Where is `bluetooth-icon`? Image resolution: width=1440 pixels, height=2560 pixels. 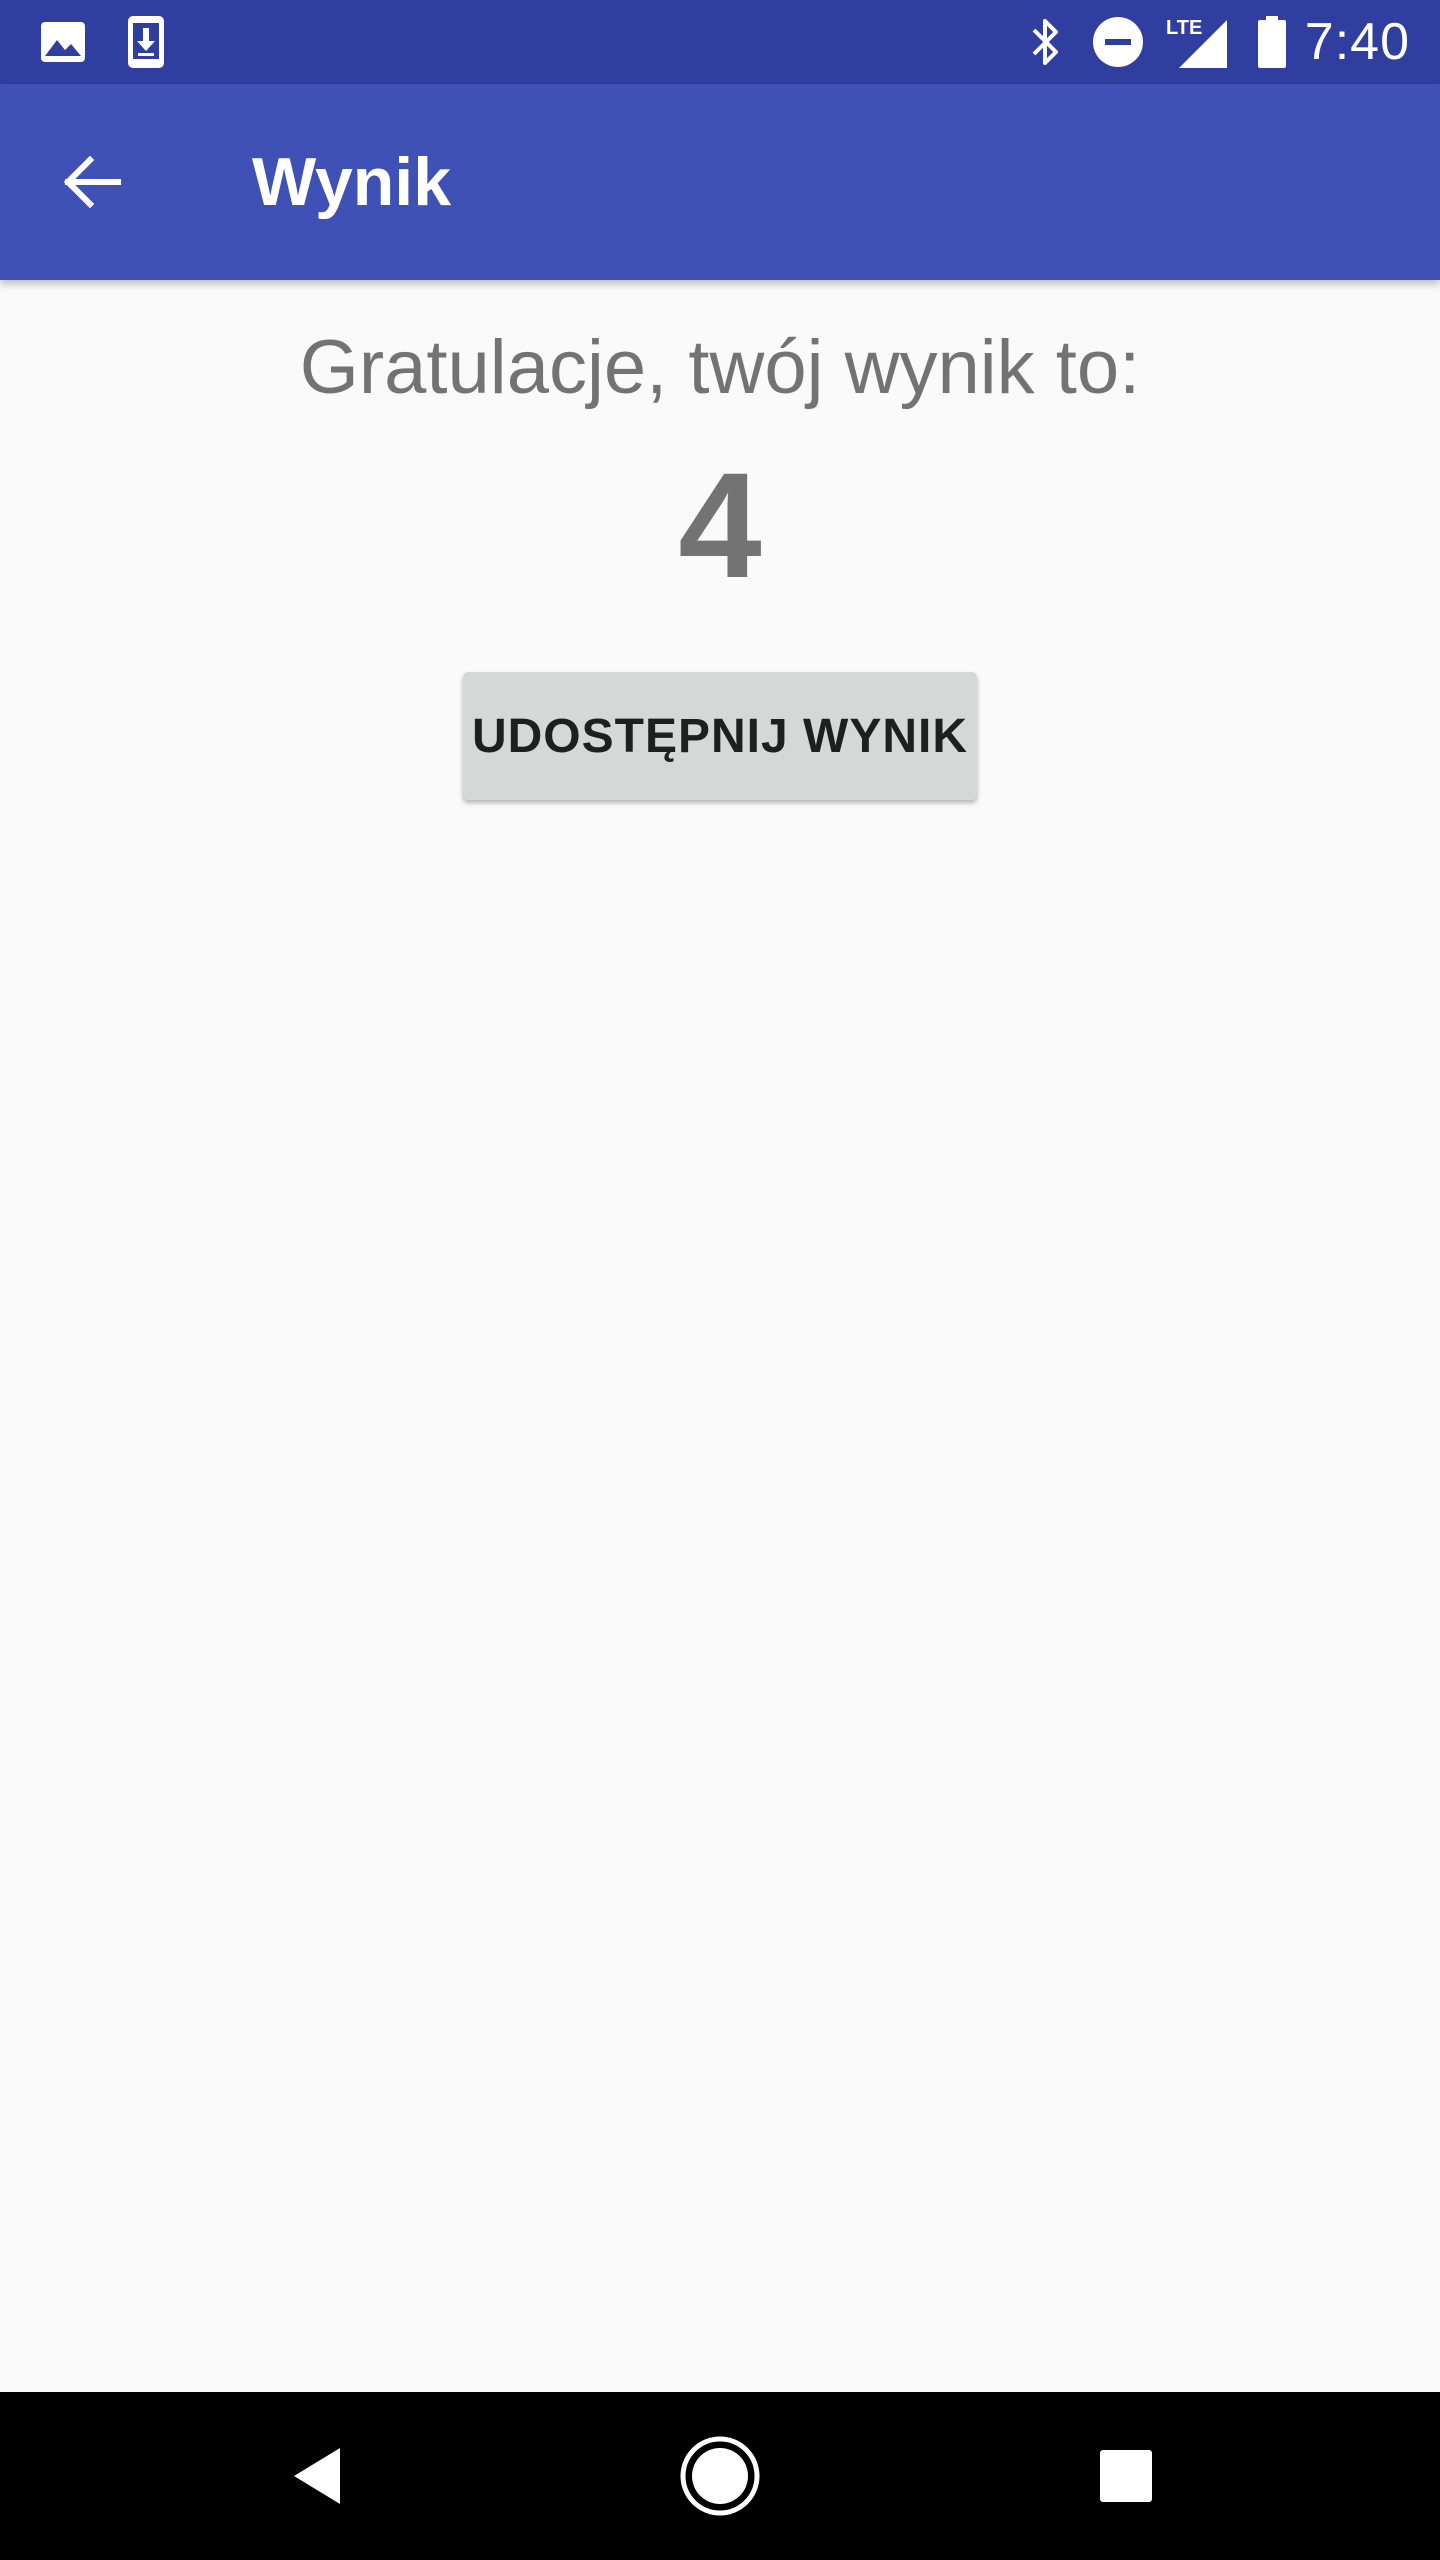 bluetooth-icon is located at coordinates (1046, 42).